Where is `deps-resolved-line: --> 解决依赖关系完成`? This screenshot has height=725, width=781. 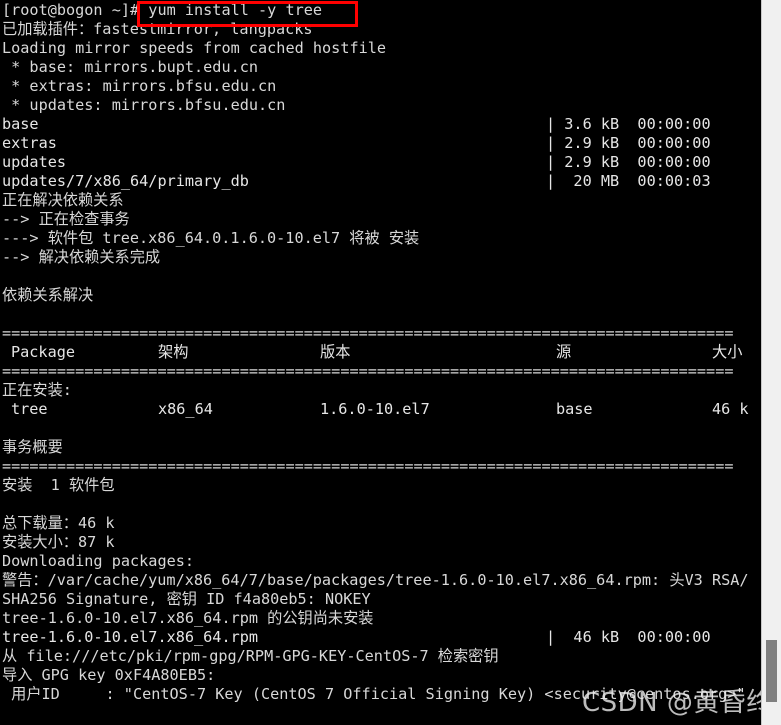
deps-resolved-line: --> 解决依赖关系完成 is located at coordinates (81, 257).